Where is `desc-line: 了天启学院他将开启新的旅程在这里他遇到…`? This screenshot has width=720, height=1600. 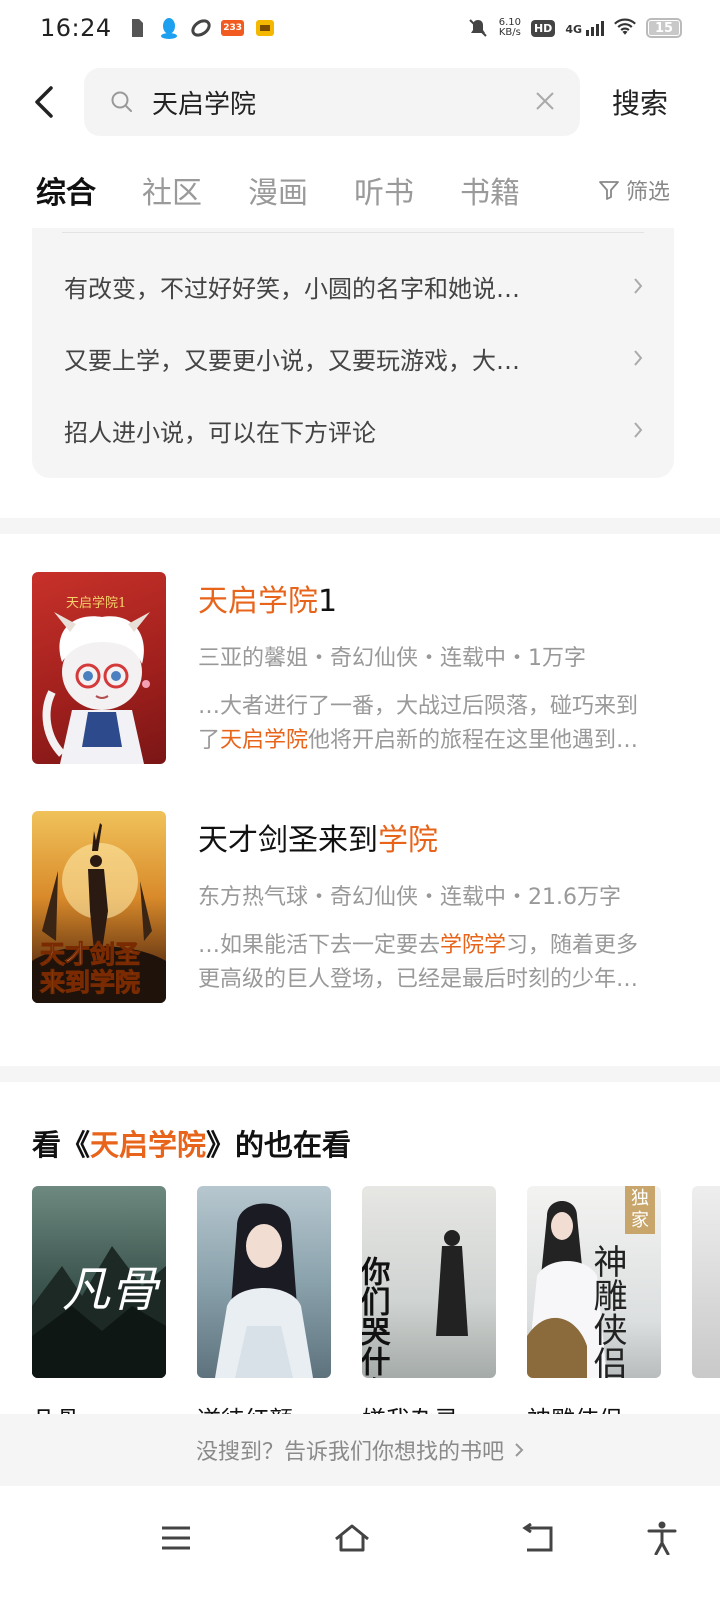
desc-line: 了天启学院他将开启新的旅程在这里他遇到… is located at coordinates (433, 741).